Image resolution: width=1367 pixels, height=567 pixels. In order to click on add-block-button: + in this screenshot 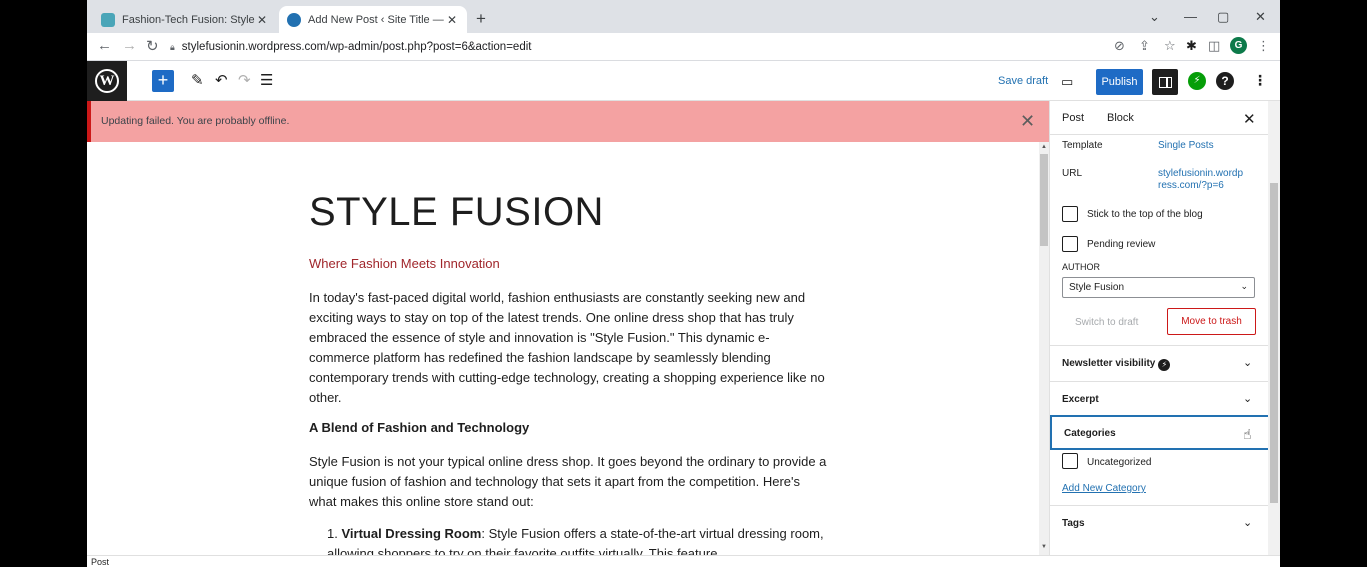, I will do `click(163, 81)`.